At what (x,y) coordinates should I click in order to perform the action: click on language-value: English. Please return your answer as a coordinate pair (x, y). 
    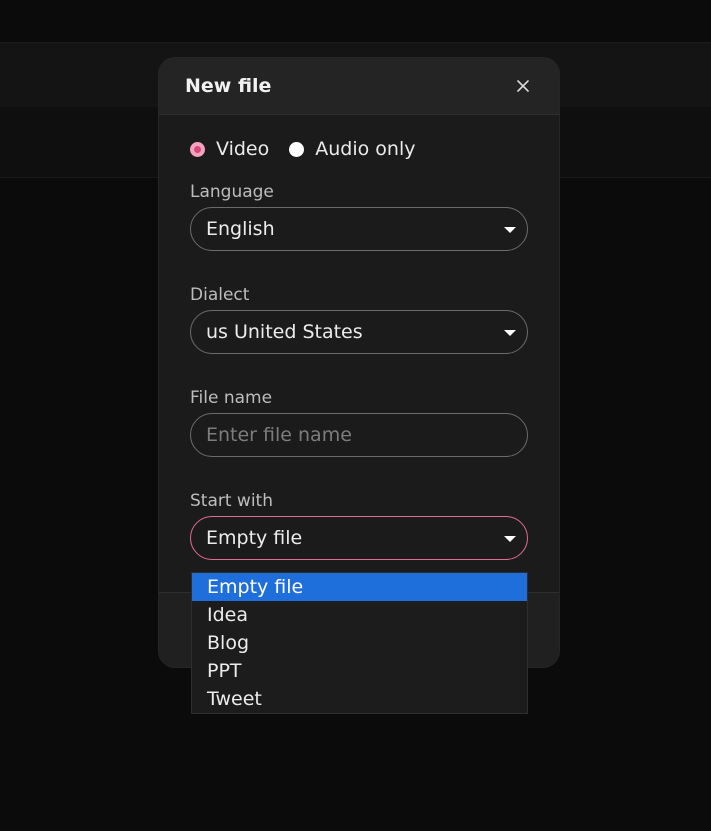
    Looking at the image, I should click on (240, 229).